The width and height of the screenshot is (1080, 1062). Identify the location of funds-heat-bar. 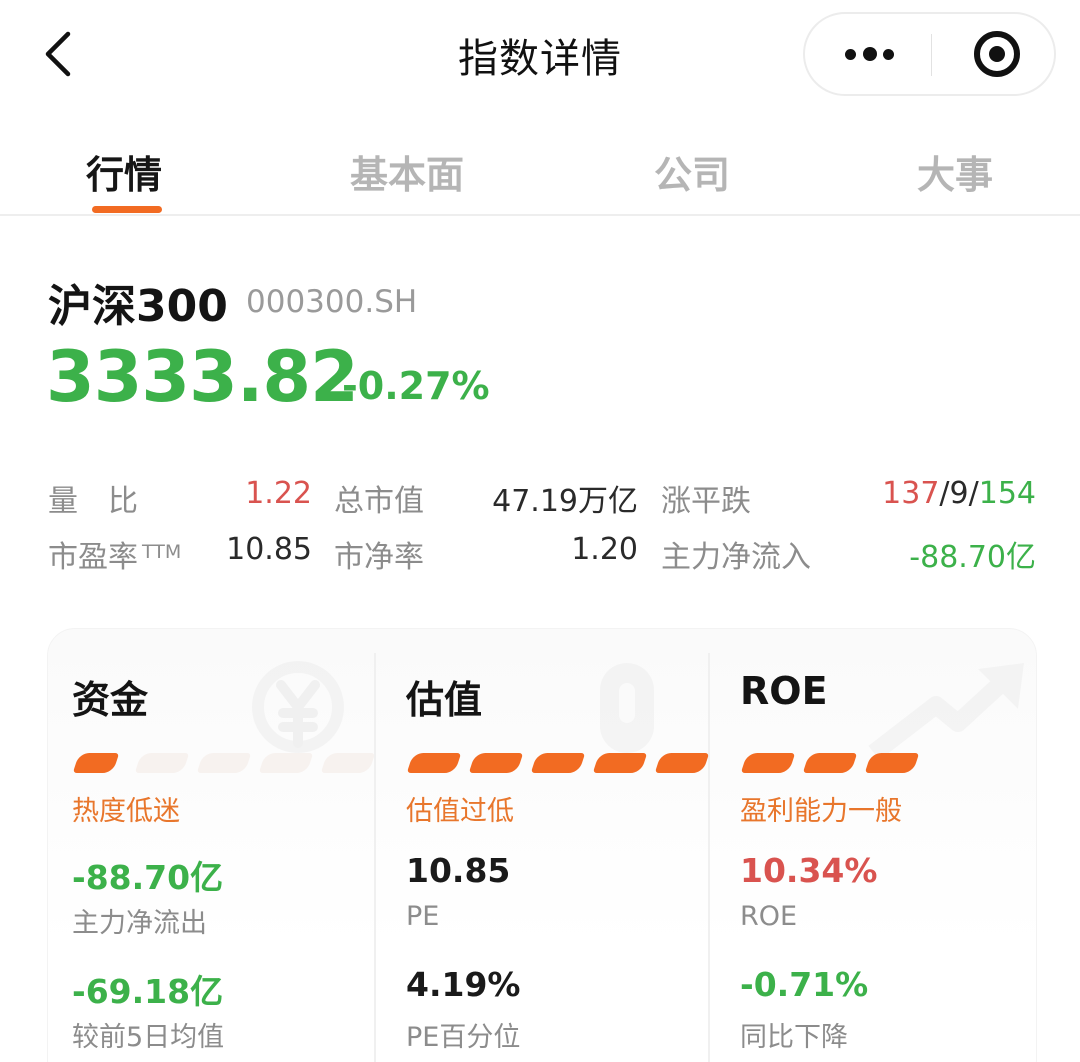
(224, 763).